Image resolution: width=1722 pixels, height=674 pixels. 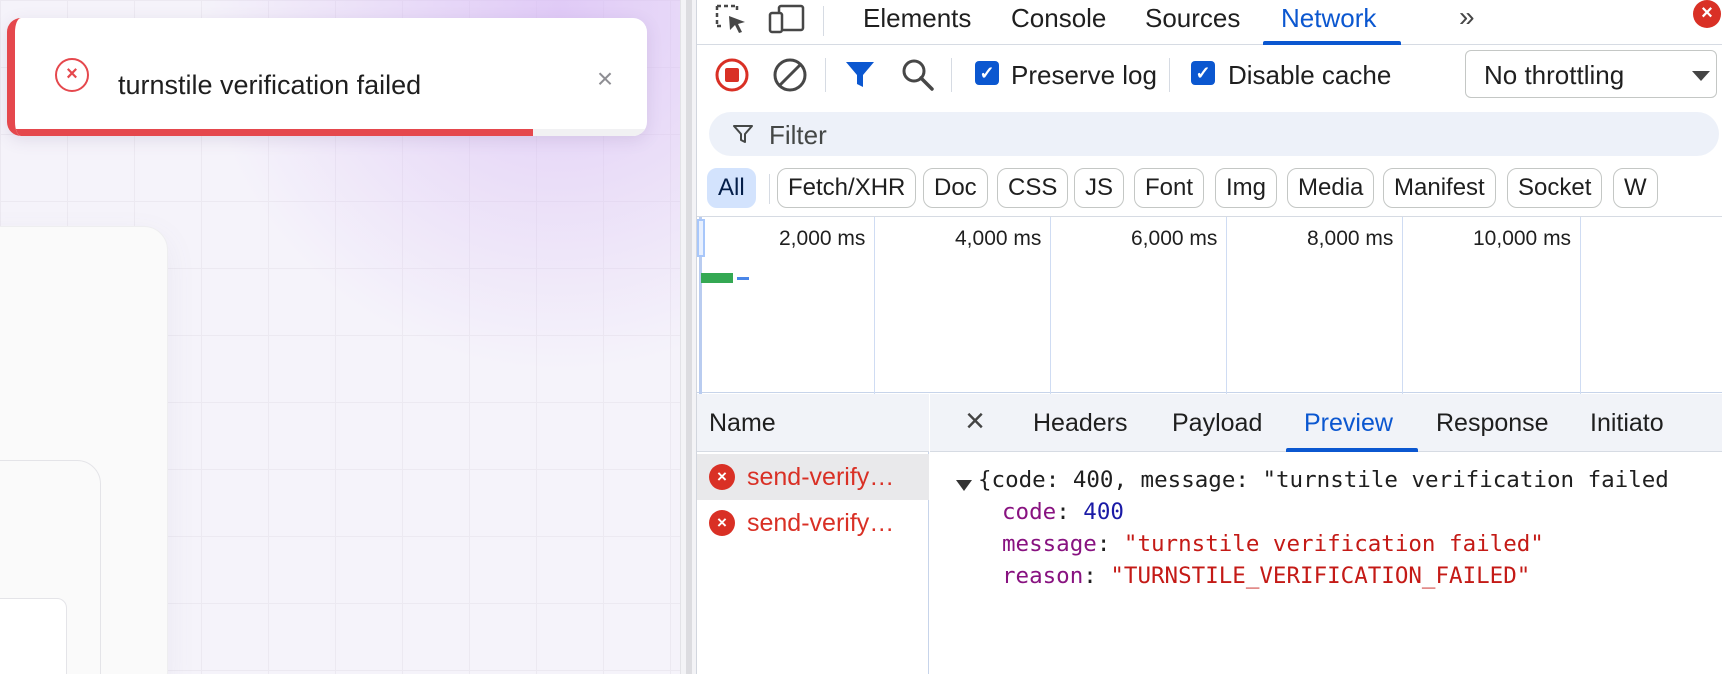 I want to click on more-tabs-icon: », so click(x=1466, y=17).